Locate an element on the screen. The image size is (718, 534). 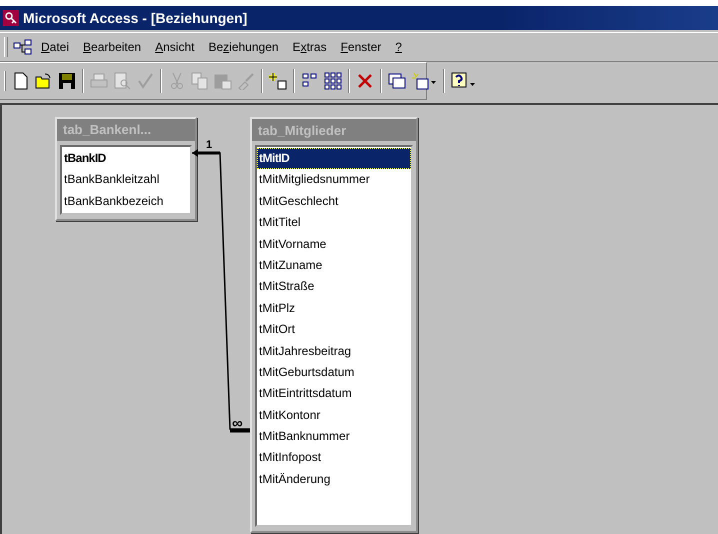
printer-icon is located at coordinates (99, 81).